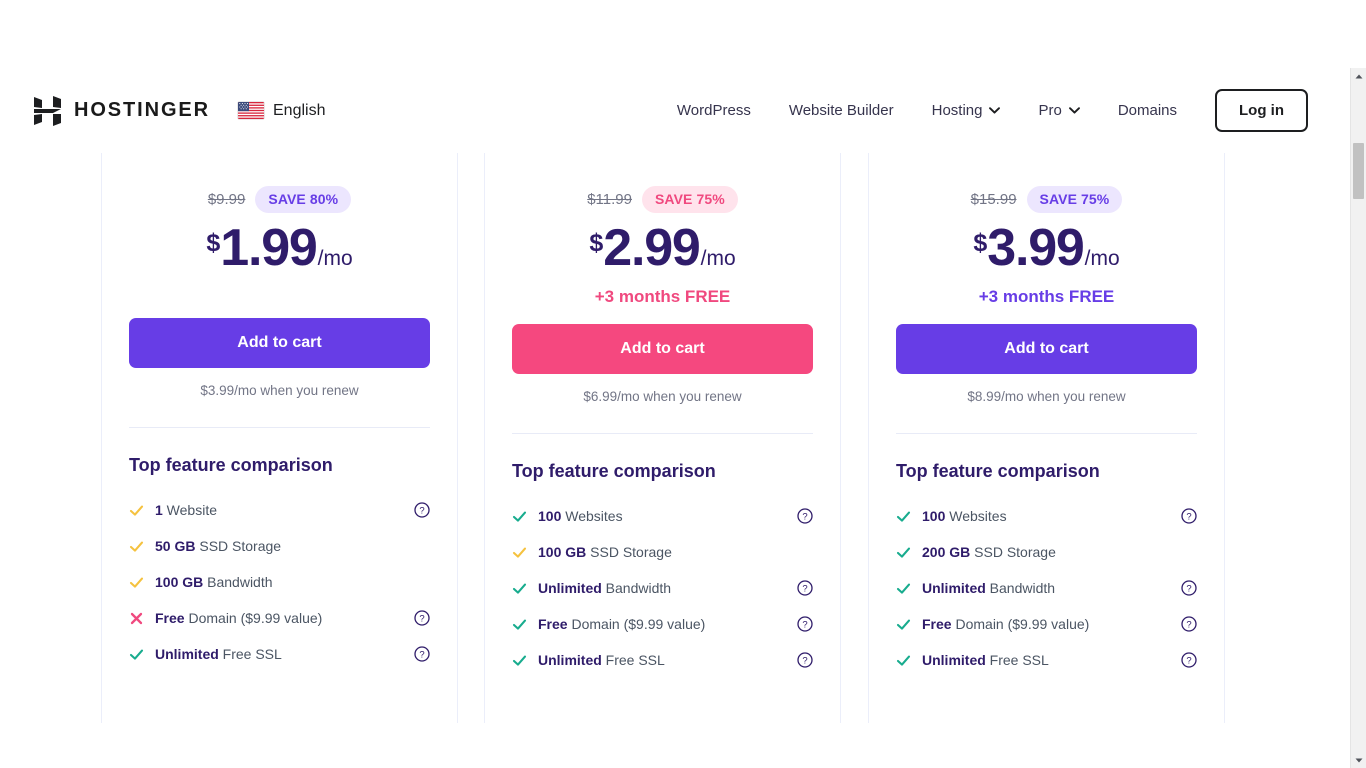 This screenshot has width=1366, height=768. Describe the element at coordinates (957, 110) in the screenshot. I see `nav-label: Hosting` at that location.